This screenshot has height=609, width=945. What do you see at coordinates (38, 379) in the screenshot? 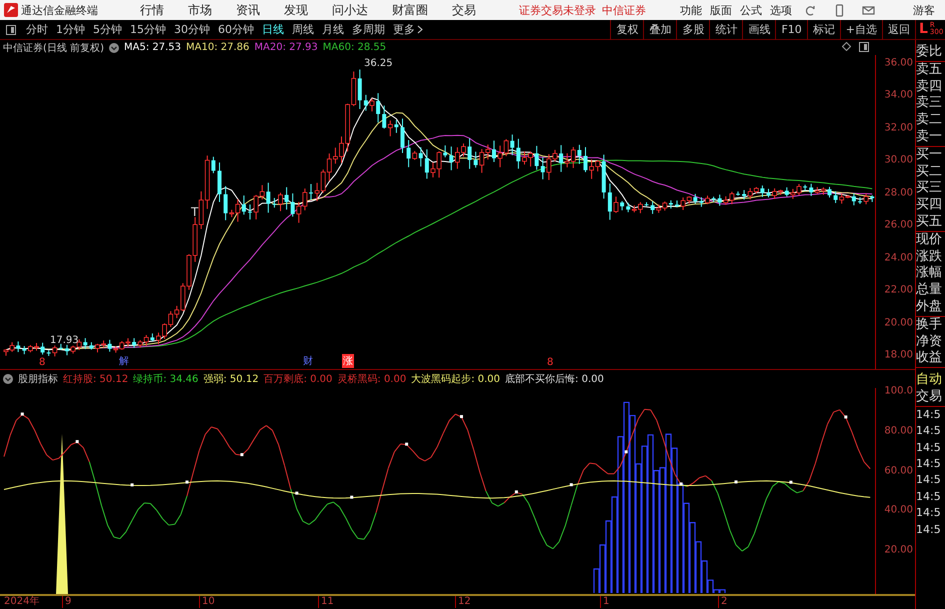
I see `indicator-name: 股朋指标` at bounding box center [38, 379].